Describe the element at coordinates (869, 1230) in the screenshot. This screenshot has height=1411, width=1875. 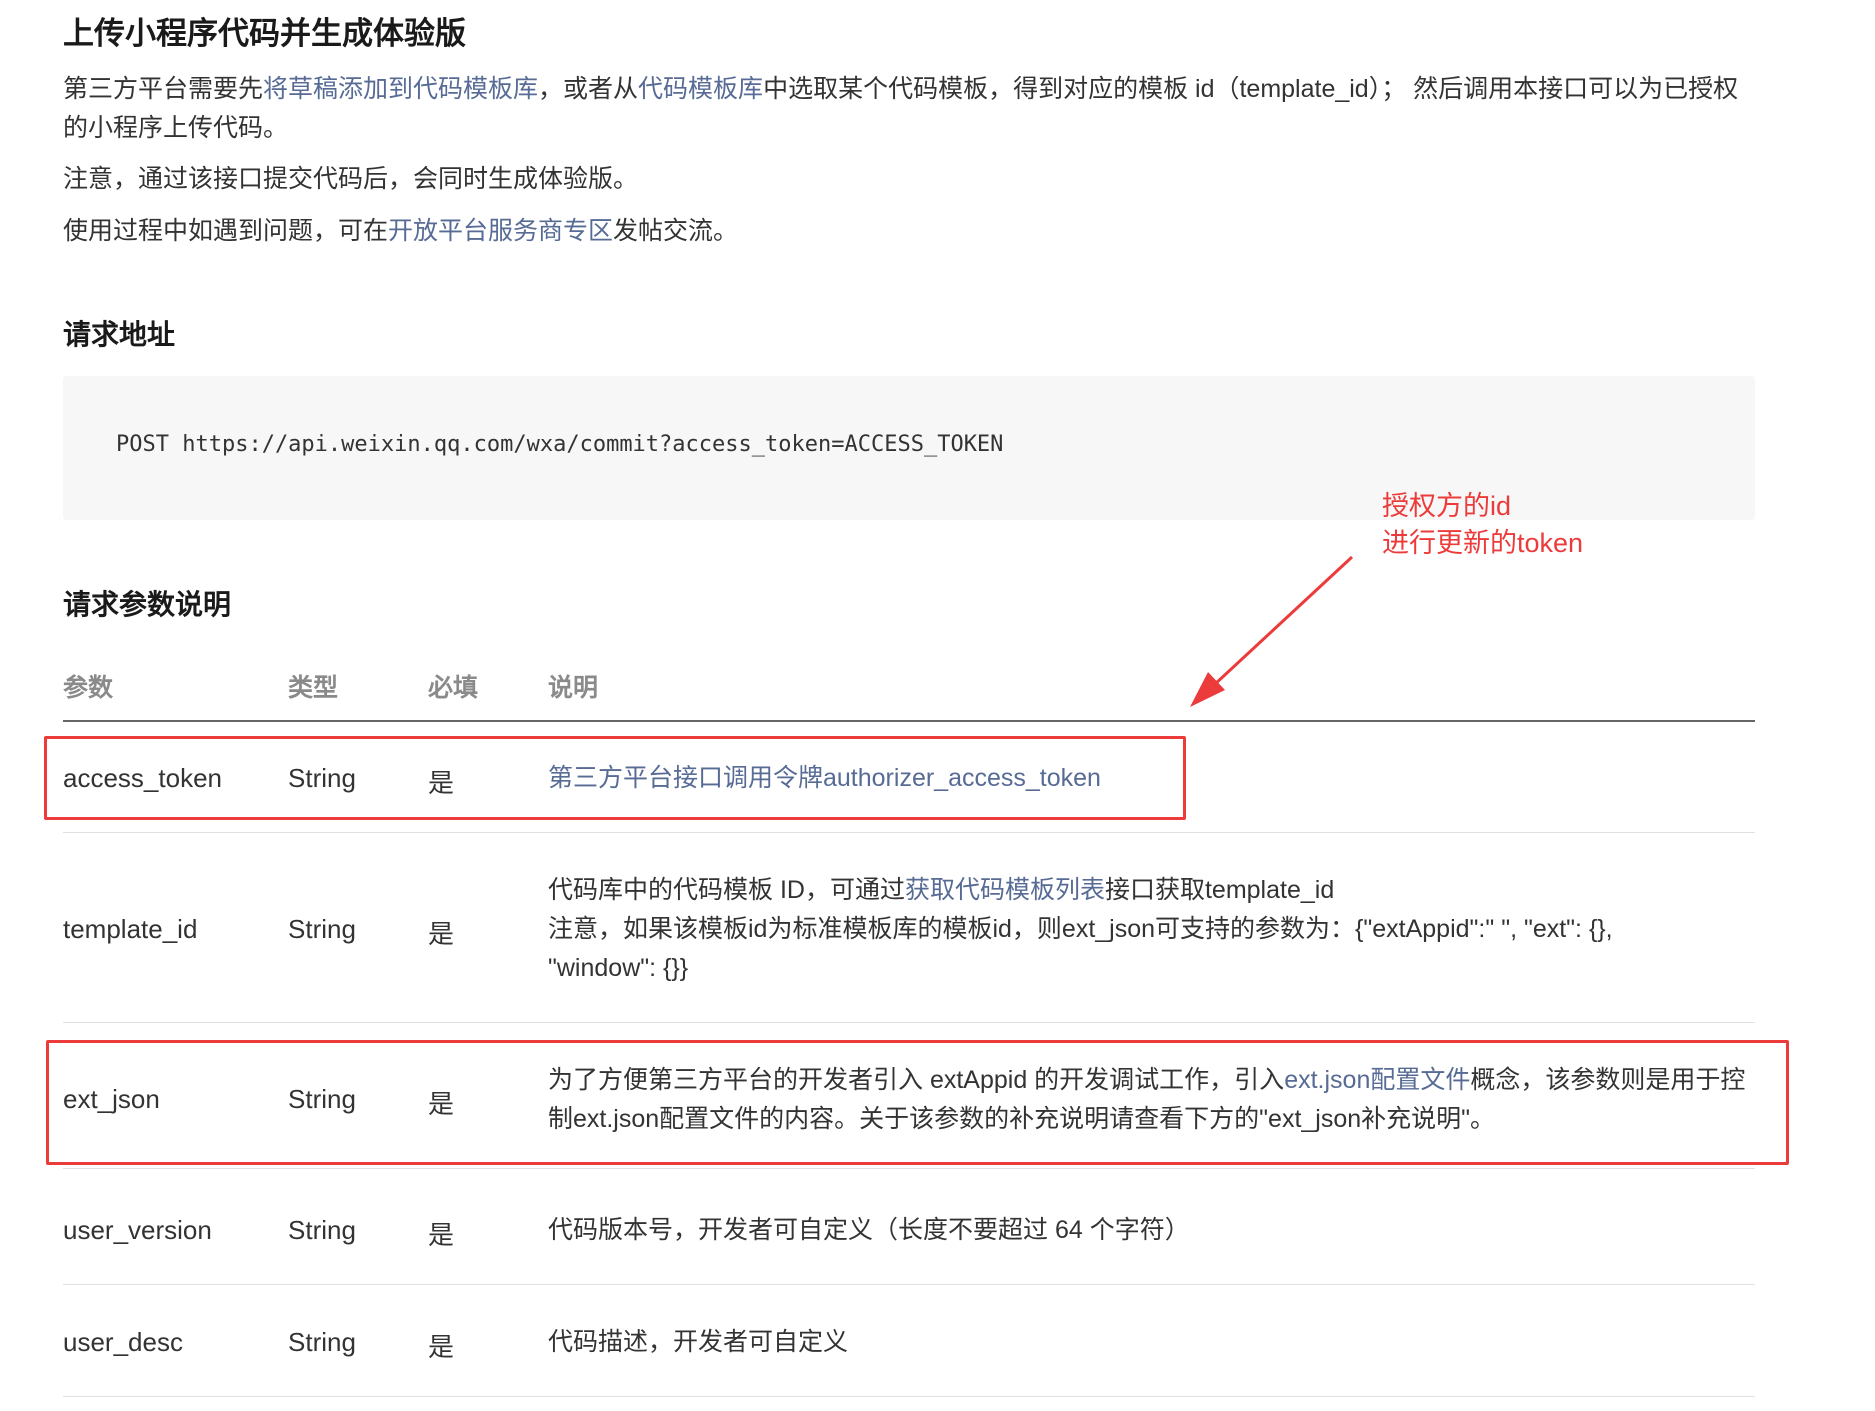
I see `param-desc: 代码版本号，开发者可自定义（长度不要超过 64 个字符）` at that location.